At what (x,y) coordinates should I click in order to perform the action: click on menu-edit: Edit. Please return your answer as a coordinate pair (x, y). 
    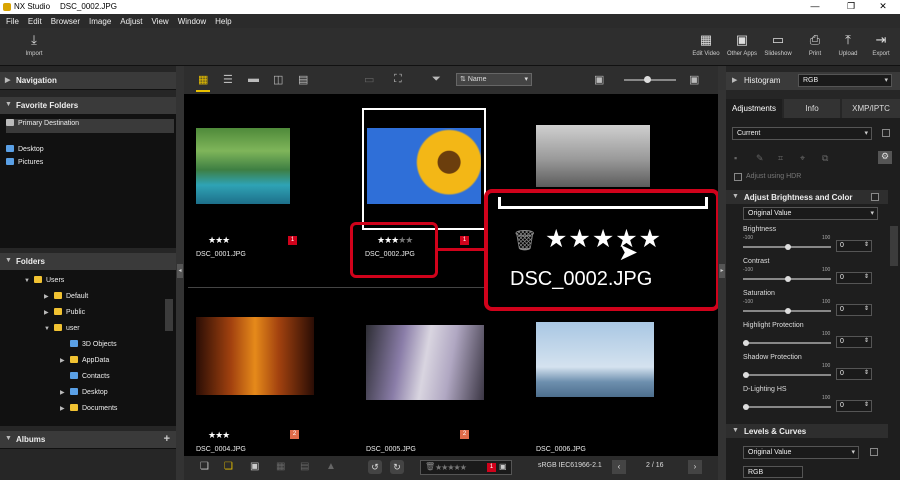
    Looking at the image, I should click on (35, 21).